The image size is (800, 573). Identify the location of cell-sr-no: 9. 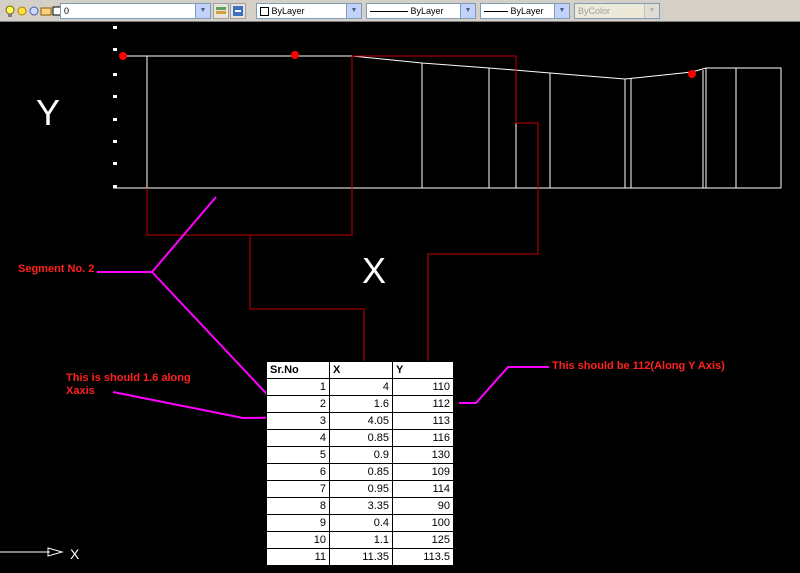
(298, 523).